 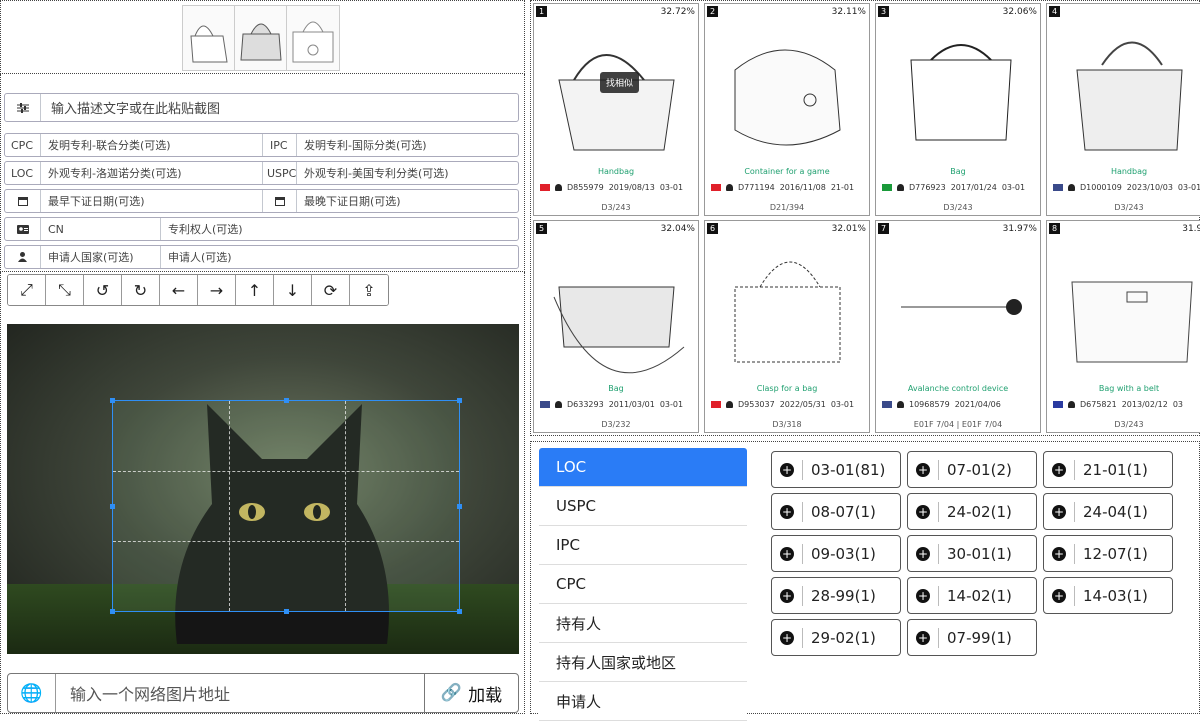 What do you see at coordinates (836, 595) in the screenshot?
I see `classification-chip: +28-99(1)` at bounding box center [836, 595].